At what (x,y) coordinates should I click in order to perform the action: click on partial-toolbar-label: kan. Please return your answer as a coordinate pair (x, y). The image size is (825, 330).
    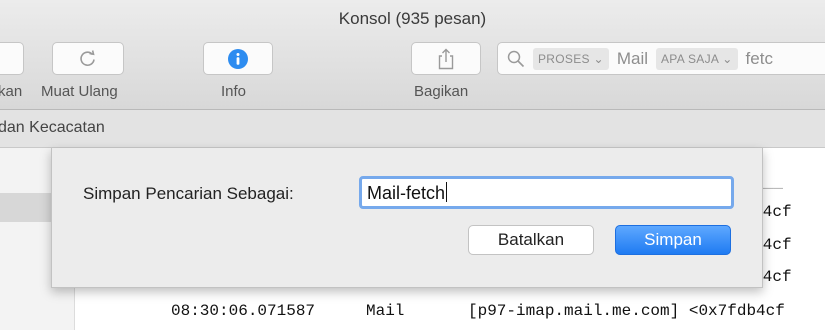
    Looking at the image, I should click on (11, 91).